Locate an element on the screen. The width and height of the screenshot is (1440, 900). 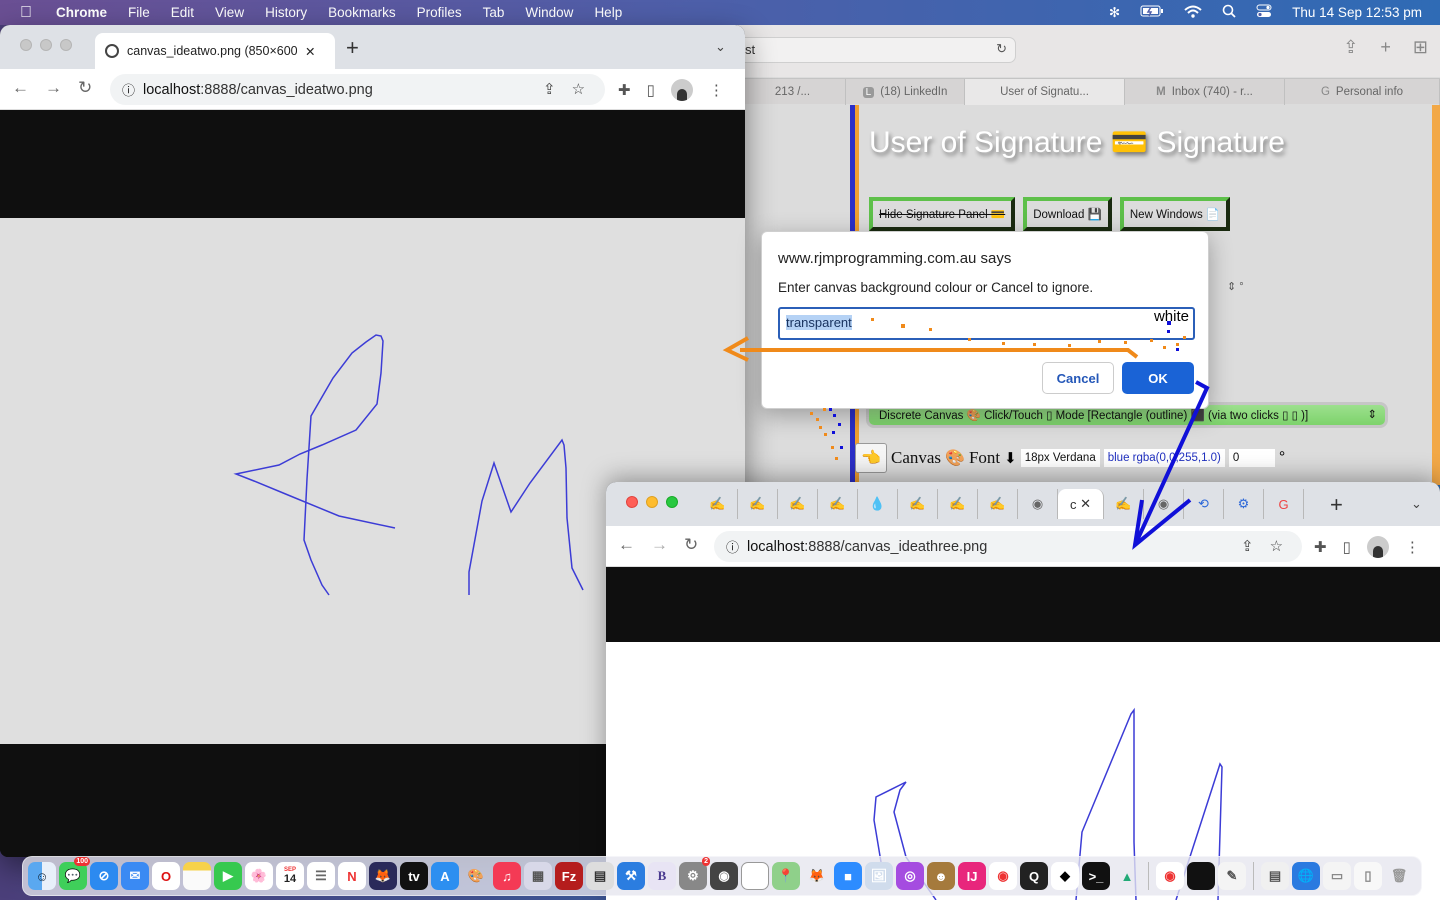
menu-help: Help is located at coordinates (608, 12).